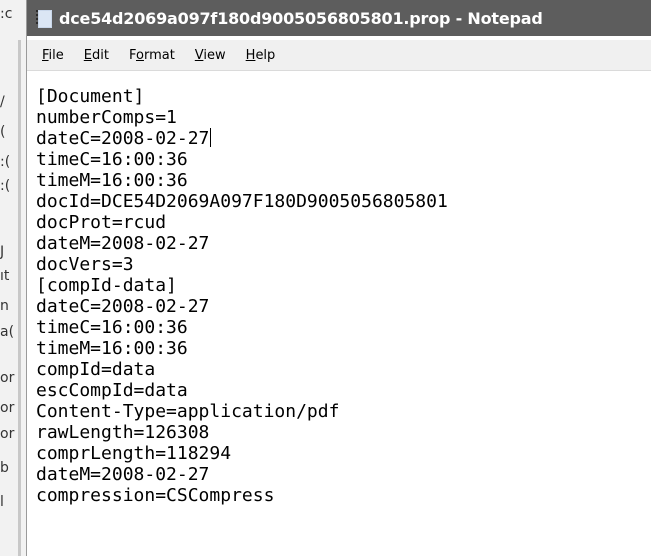 This screenshot has height=556, width=651. What do you see at coordinates (6, 14) in the screenshot?
I see `background-text-fragment: :c` at bounding box center [6, 14].